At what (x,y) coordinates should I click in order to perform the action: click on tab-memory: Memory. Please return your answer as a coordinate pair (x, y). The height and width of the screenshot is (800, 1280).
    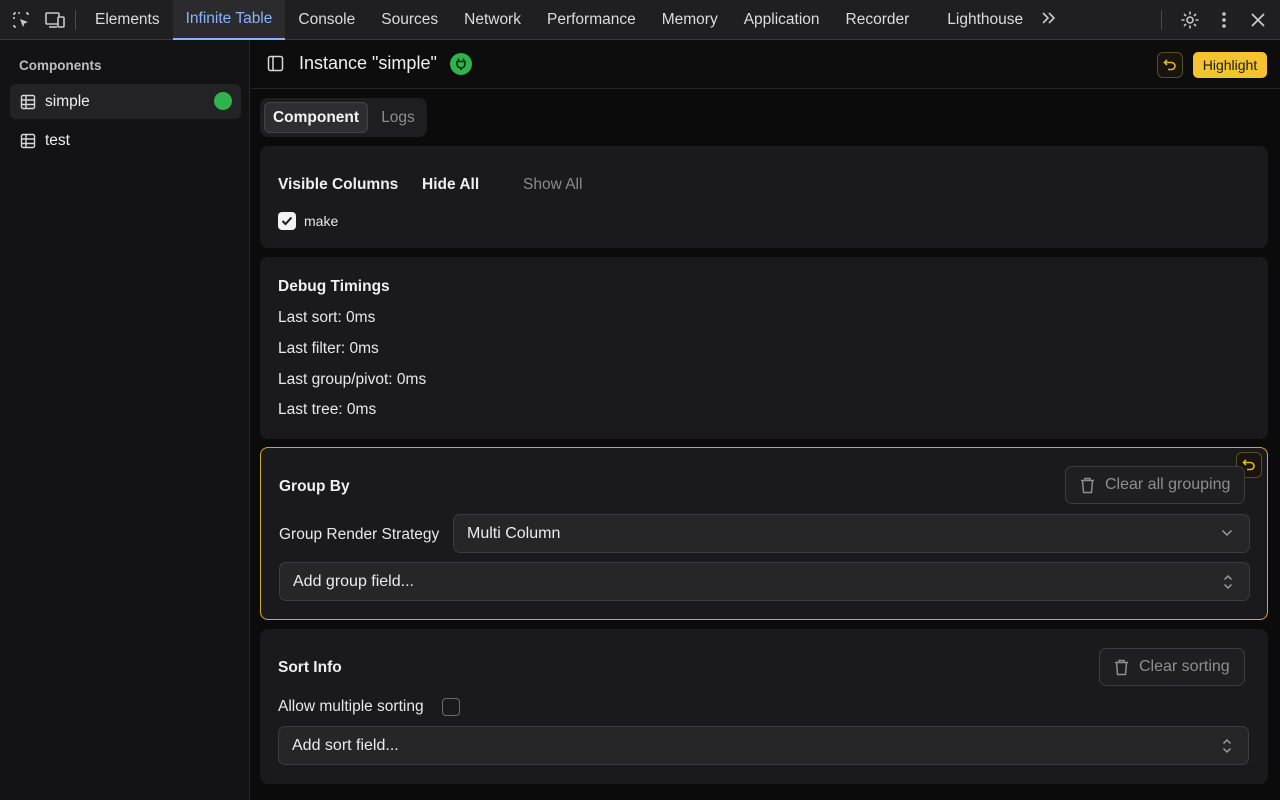
    Looking at the image, I should click on (690, 20).